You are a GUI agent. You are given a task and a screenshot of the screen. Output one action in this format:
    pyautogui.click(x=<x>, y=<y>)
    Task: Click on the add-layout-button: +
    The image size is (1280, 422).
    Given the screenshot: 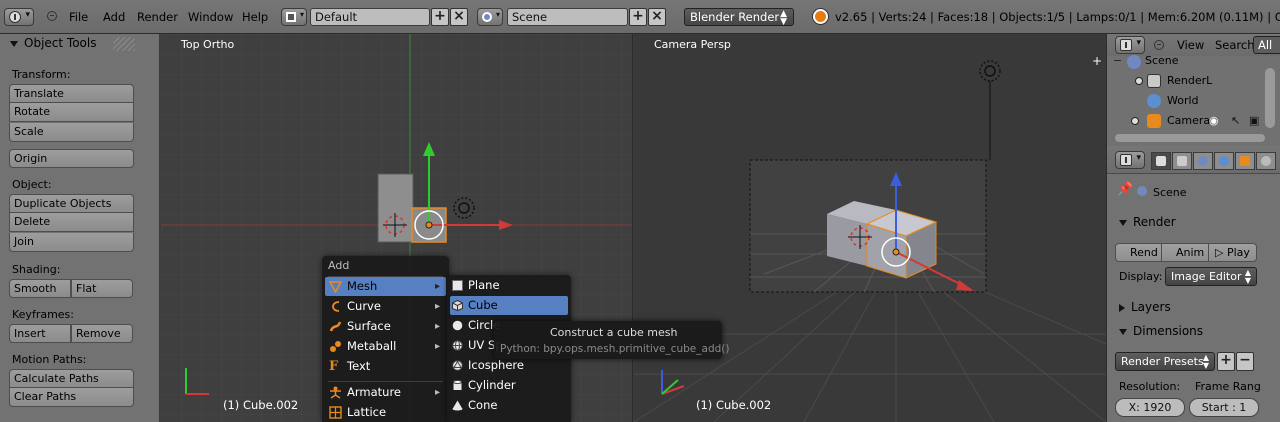 What is the action you would take?
    pyautogui.click(x=440, y=17)
    